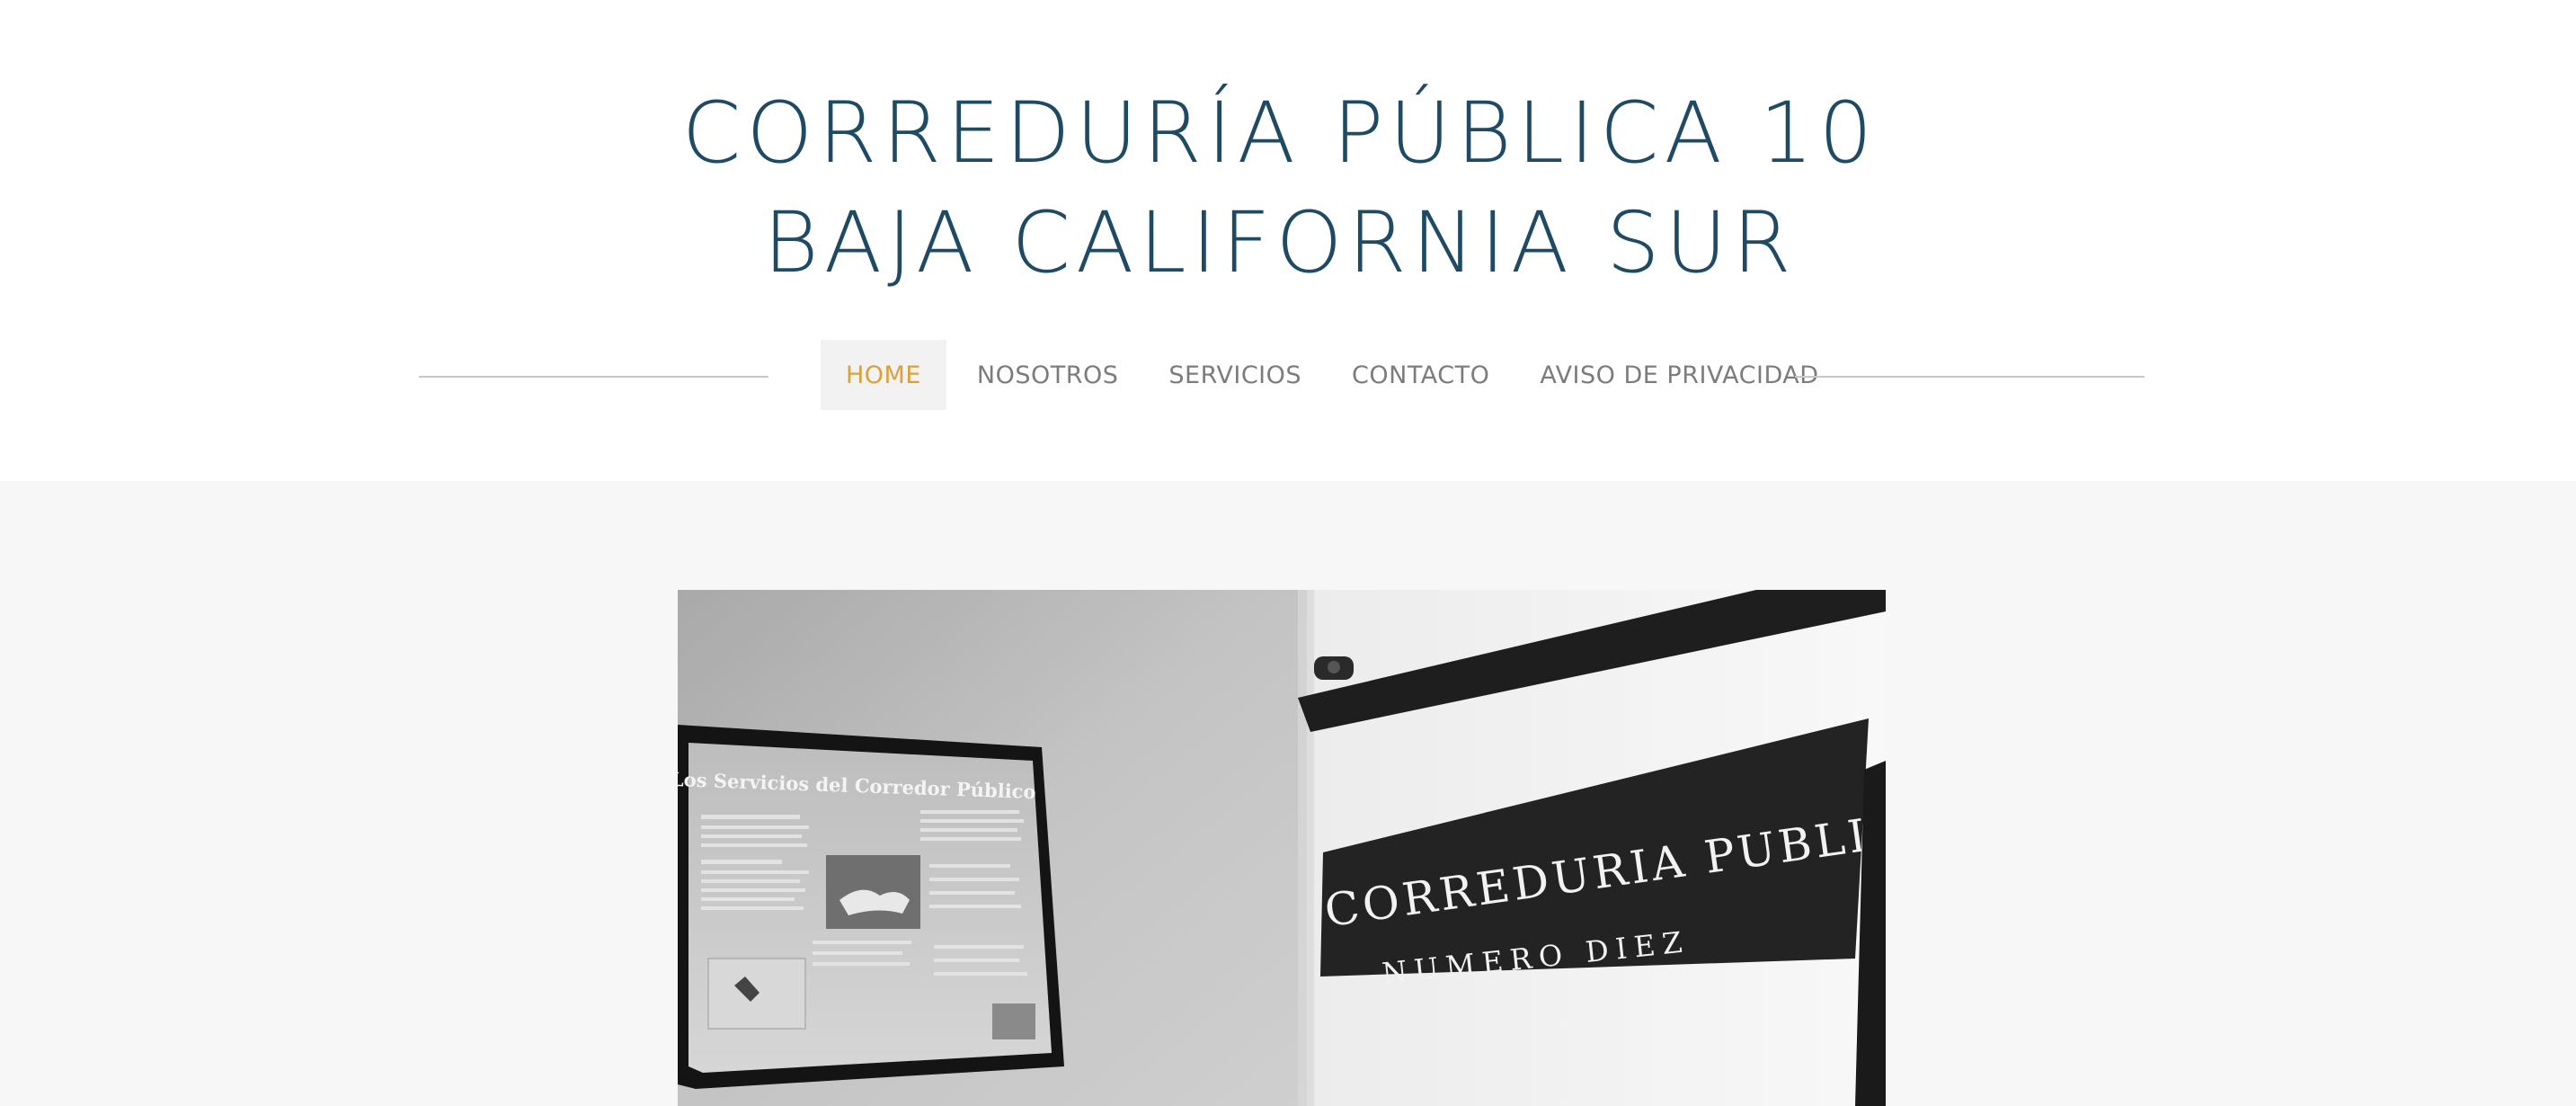  What do you see at coordinates (1280, 134) in the screenshot?
I see `site-title-line-1: CORREDURÍA PÚBLICA 10` at bounding box center [1280, 134].